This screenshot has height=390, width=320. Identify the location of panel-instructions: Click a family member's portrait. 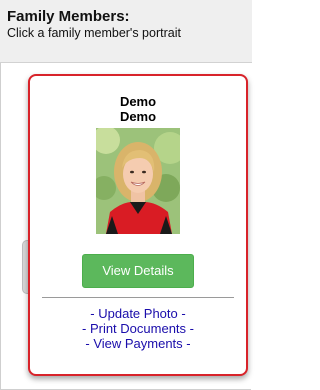
(94, 33).